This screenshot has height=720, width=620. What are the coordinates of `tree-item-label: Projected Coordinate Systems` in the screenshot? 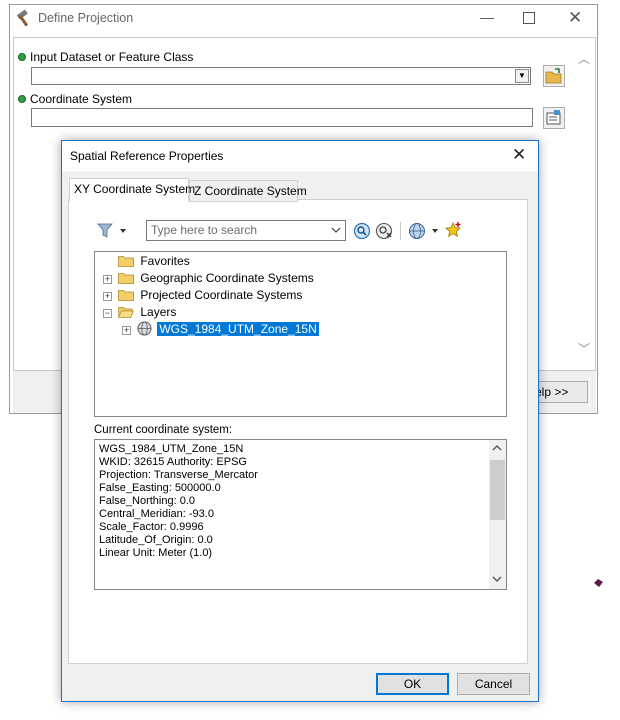 It's located at (221, 295).